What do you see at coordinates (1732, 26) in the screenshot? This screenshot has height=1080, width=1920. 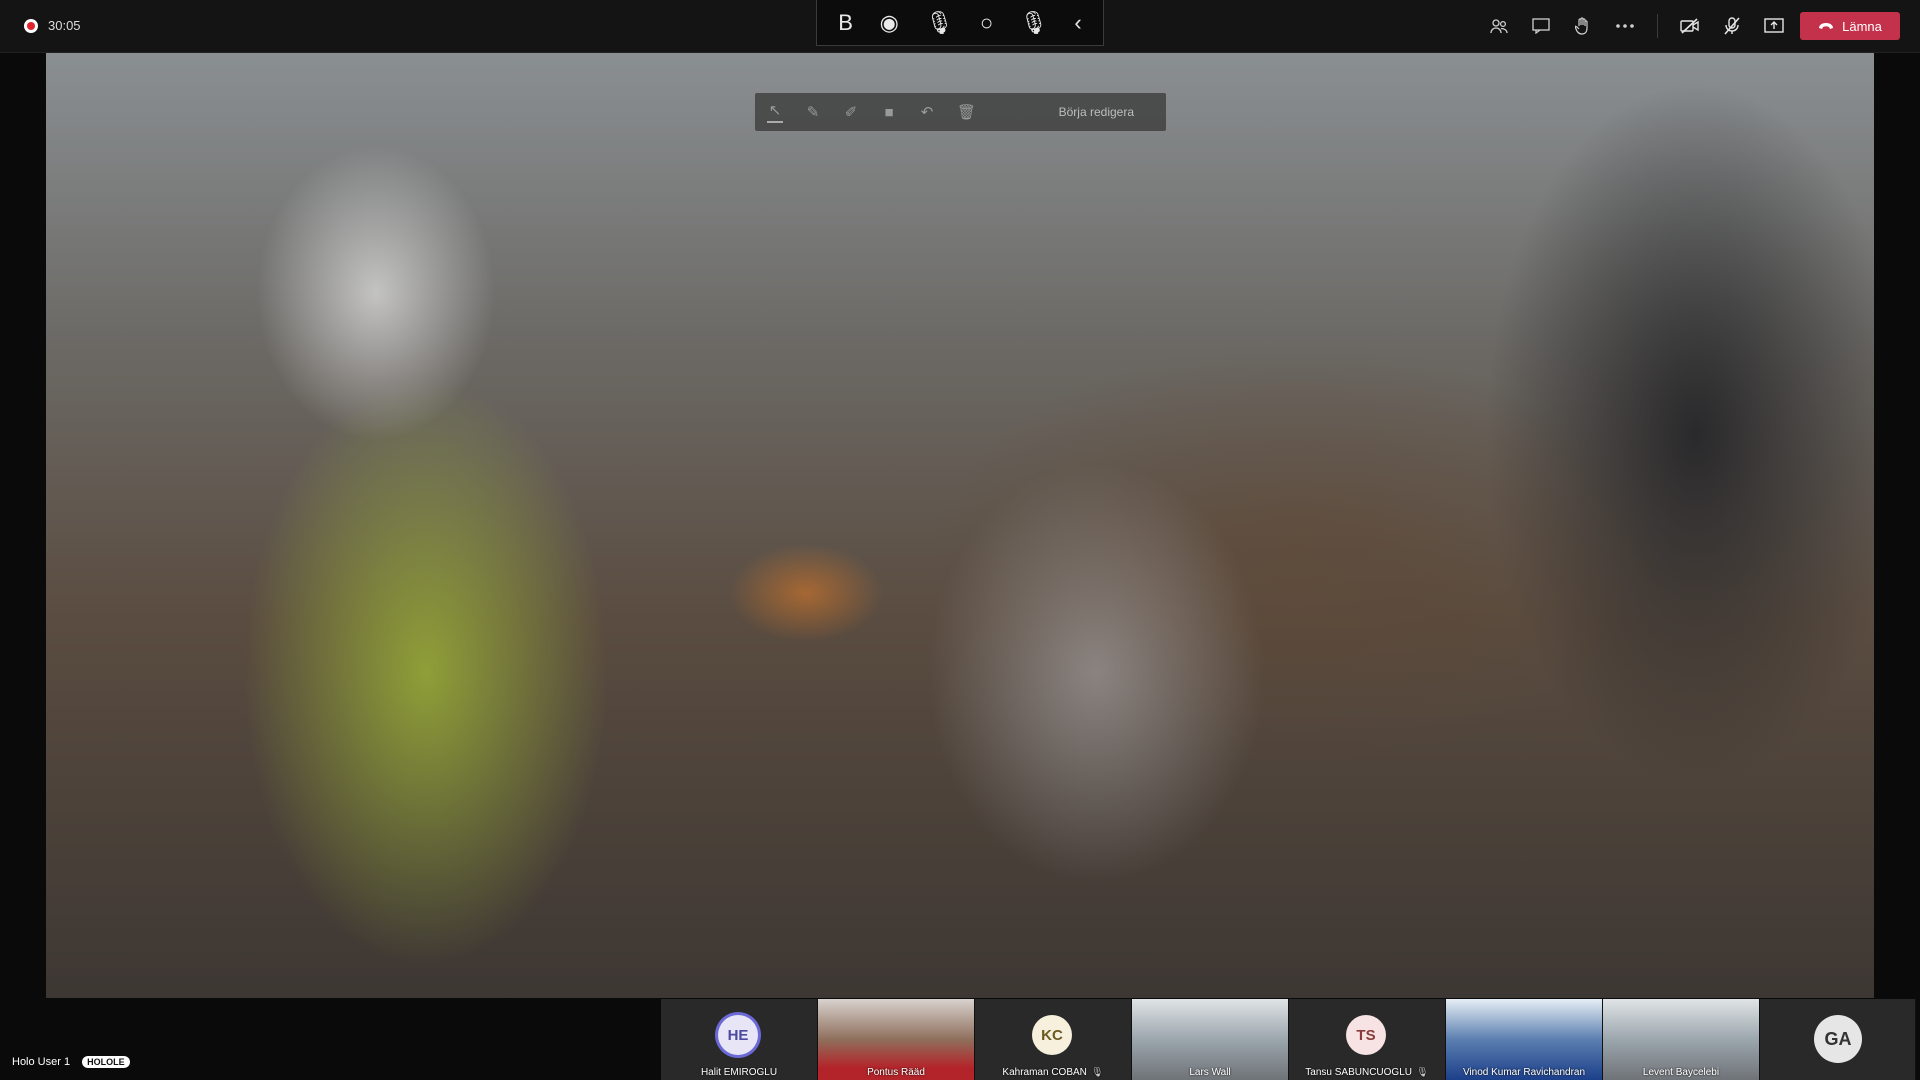 I see `mic-off-icon` at bounding box center [1732, 26].